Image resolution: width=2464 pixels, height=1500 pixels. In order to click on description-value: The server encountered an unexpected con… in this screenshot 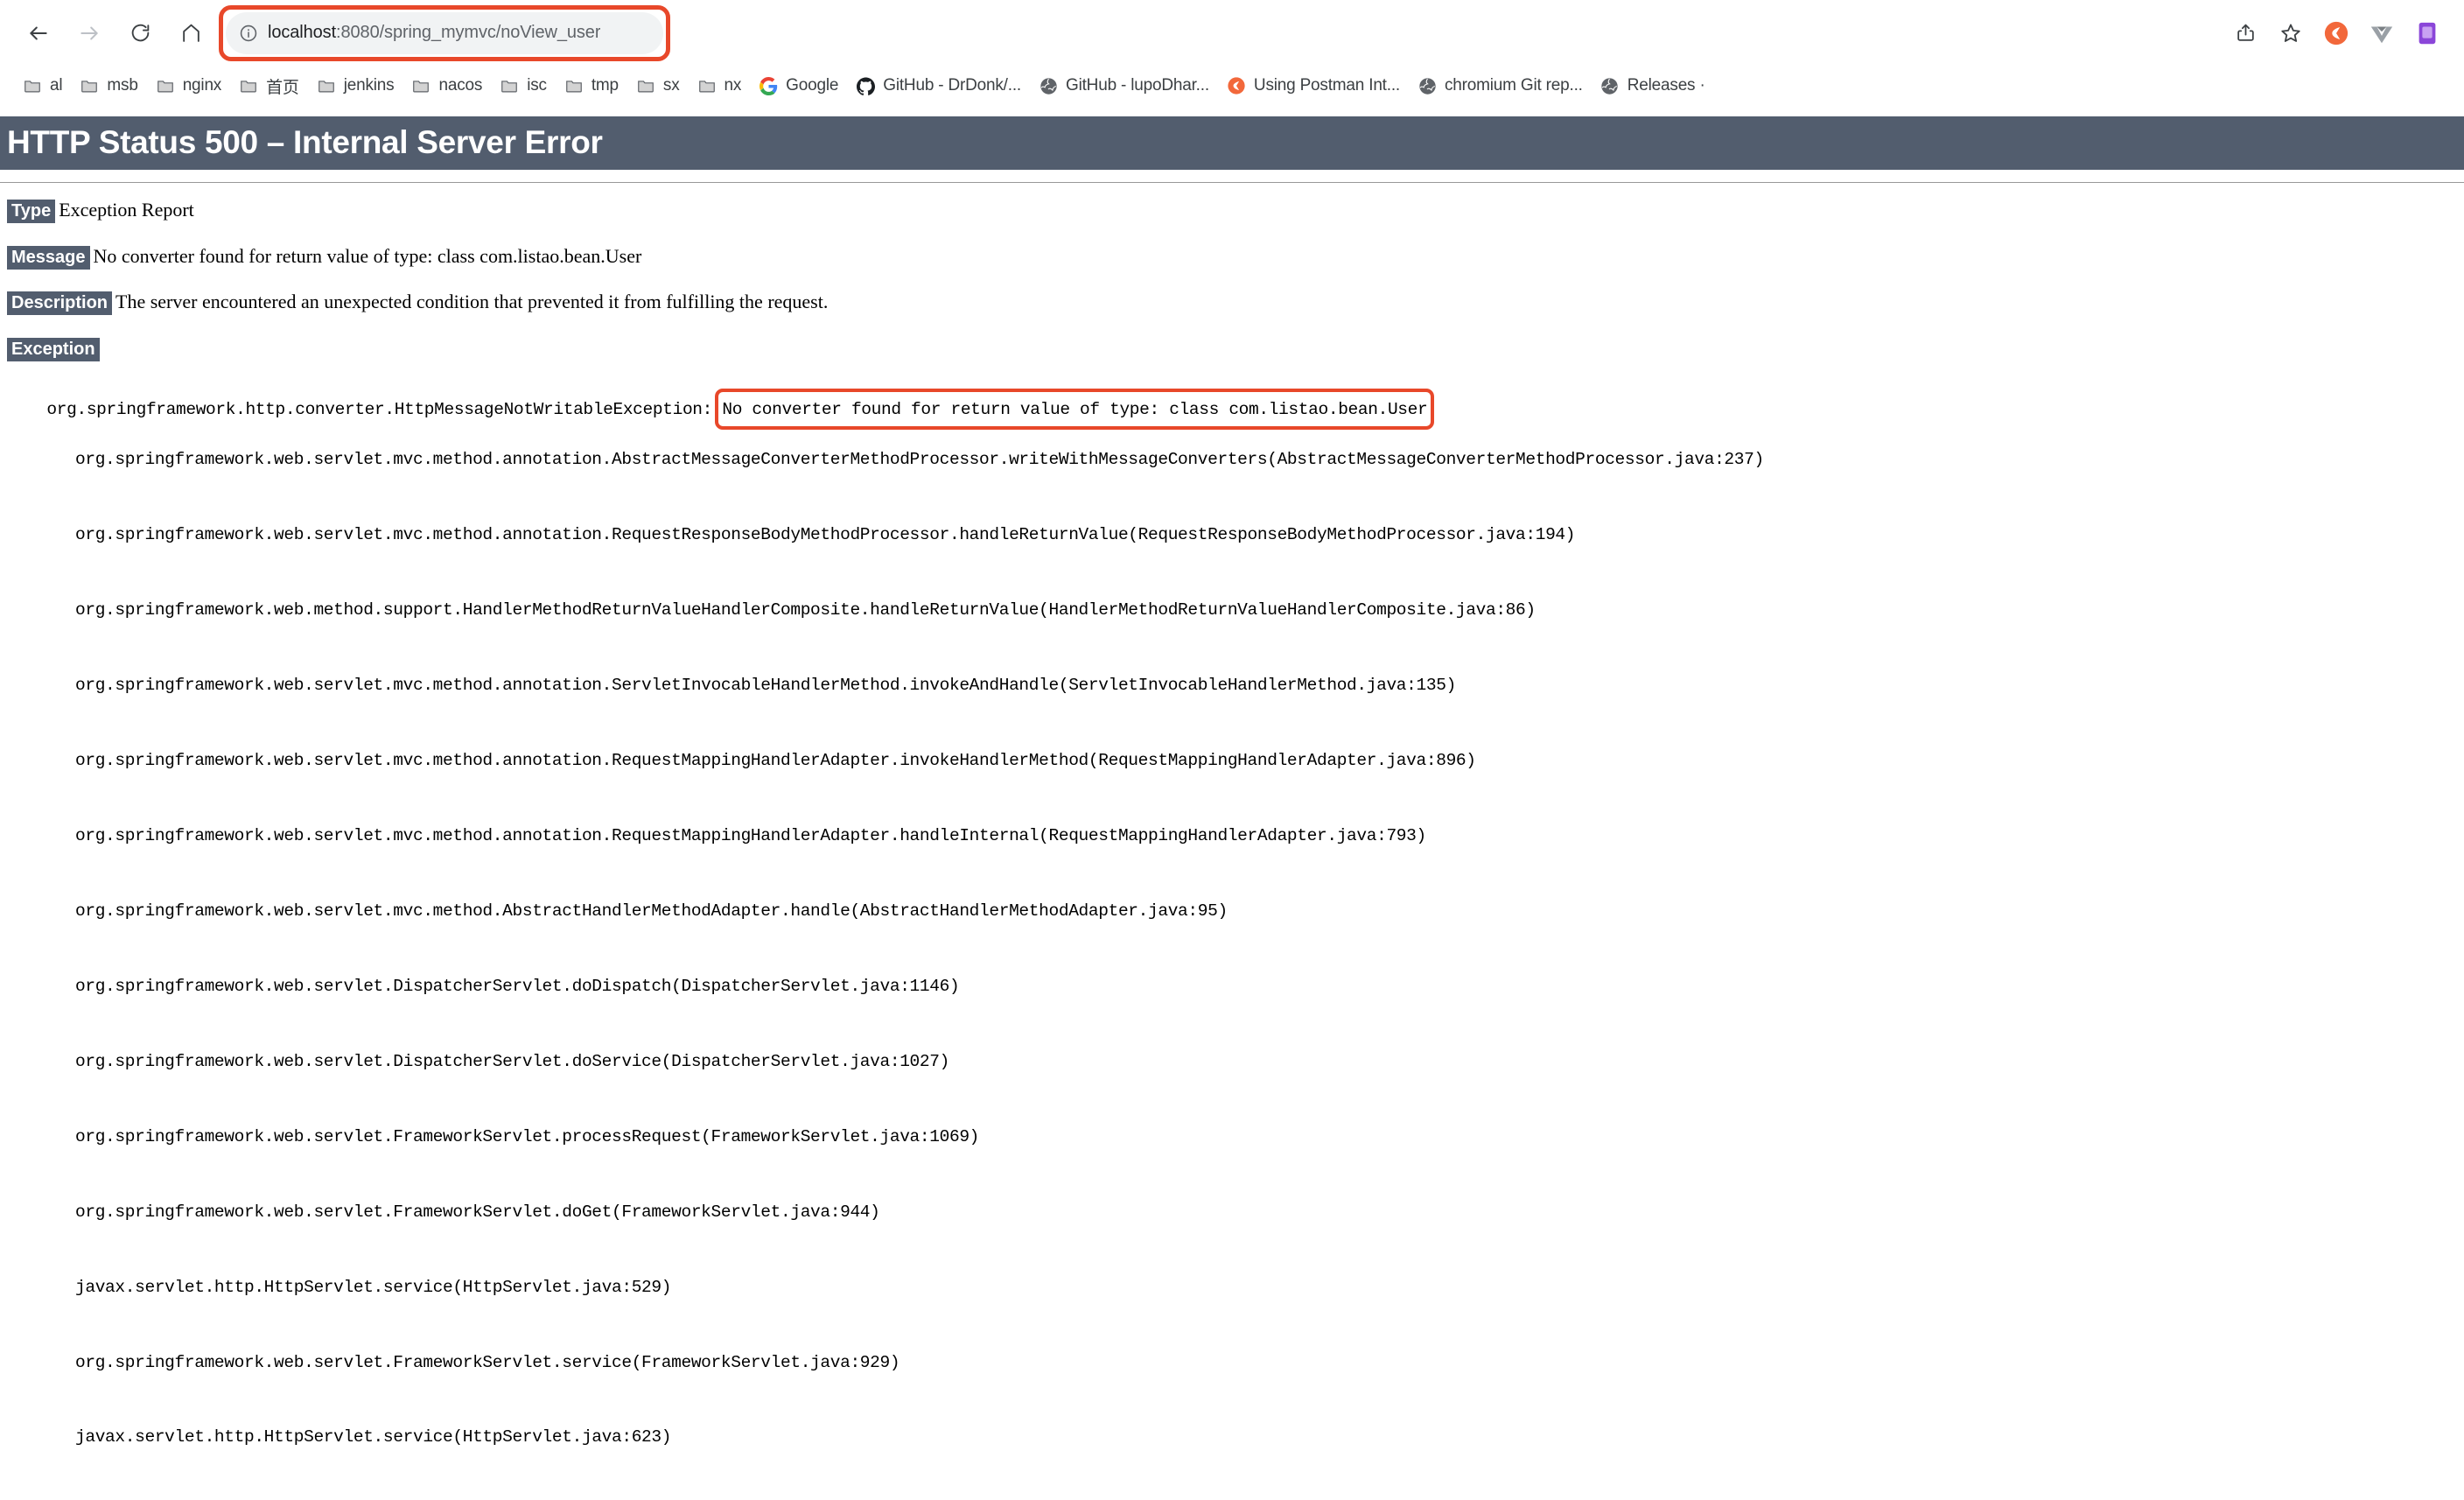, I will do `click(472, 302)`.